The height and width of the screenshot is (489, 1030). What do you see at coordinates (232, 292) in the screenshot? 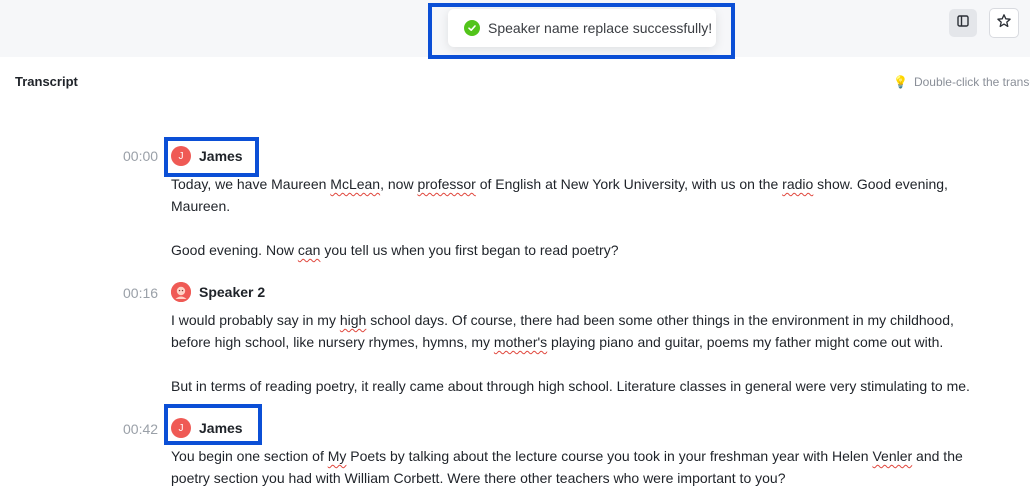
I see `speaker-name: Speaker 2` at bounding box center [232, 292].